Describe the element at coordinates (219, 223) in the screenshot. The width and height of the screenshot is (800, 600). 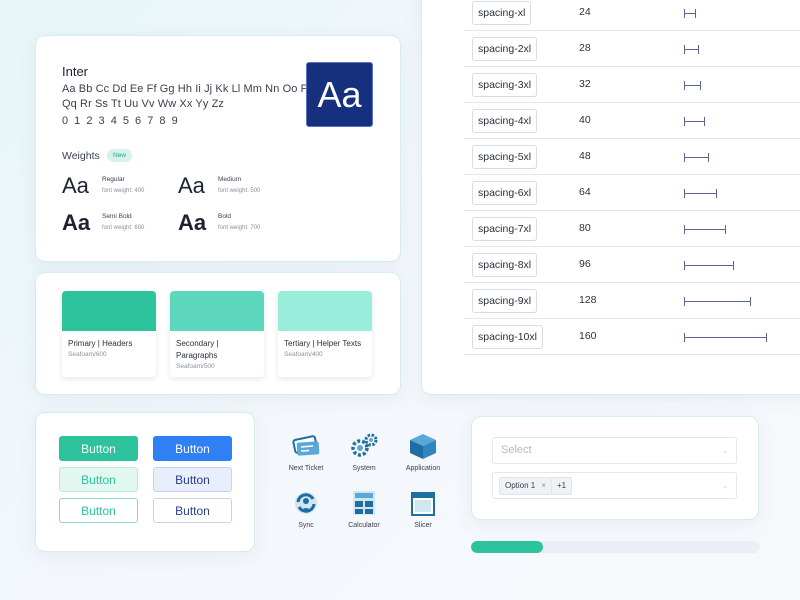
I see `weight-bold: Aa Bold font weight: 700` at that location.